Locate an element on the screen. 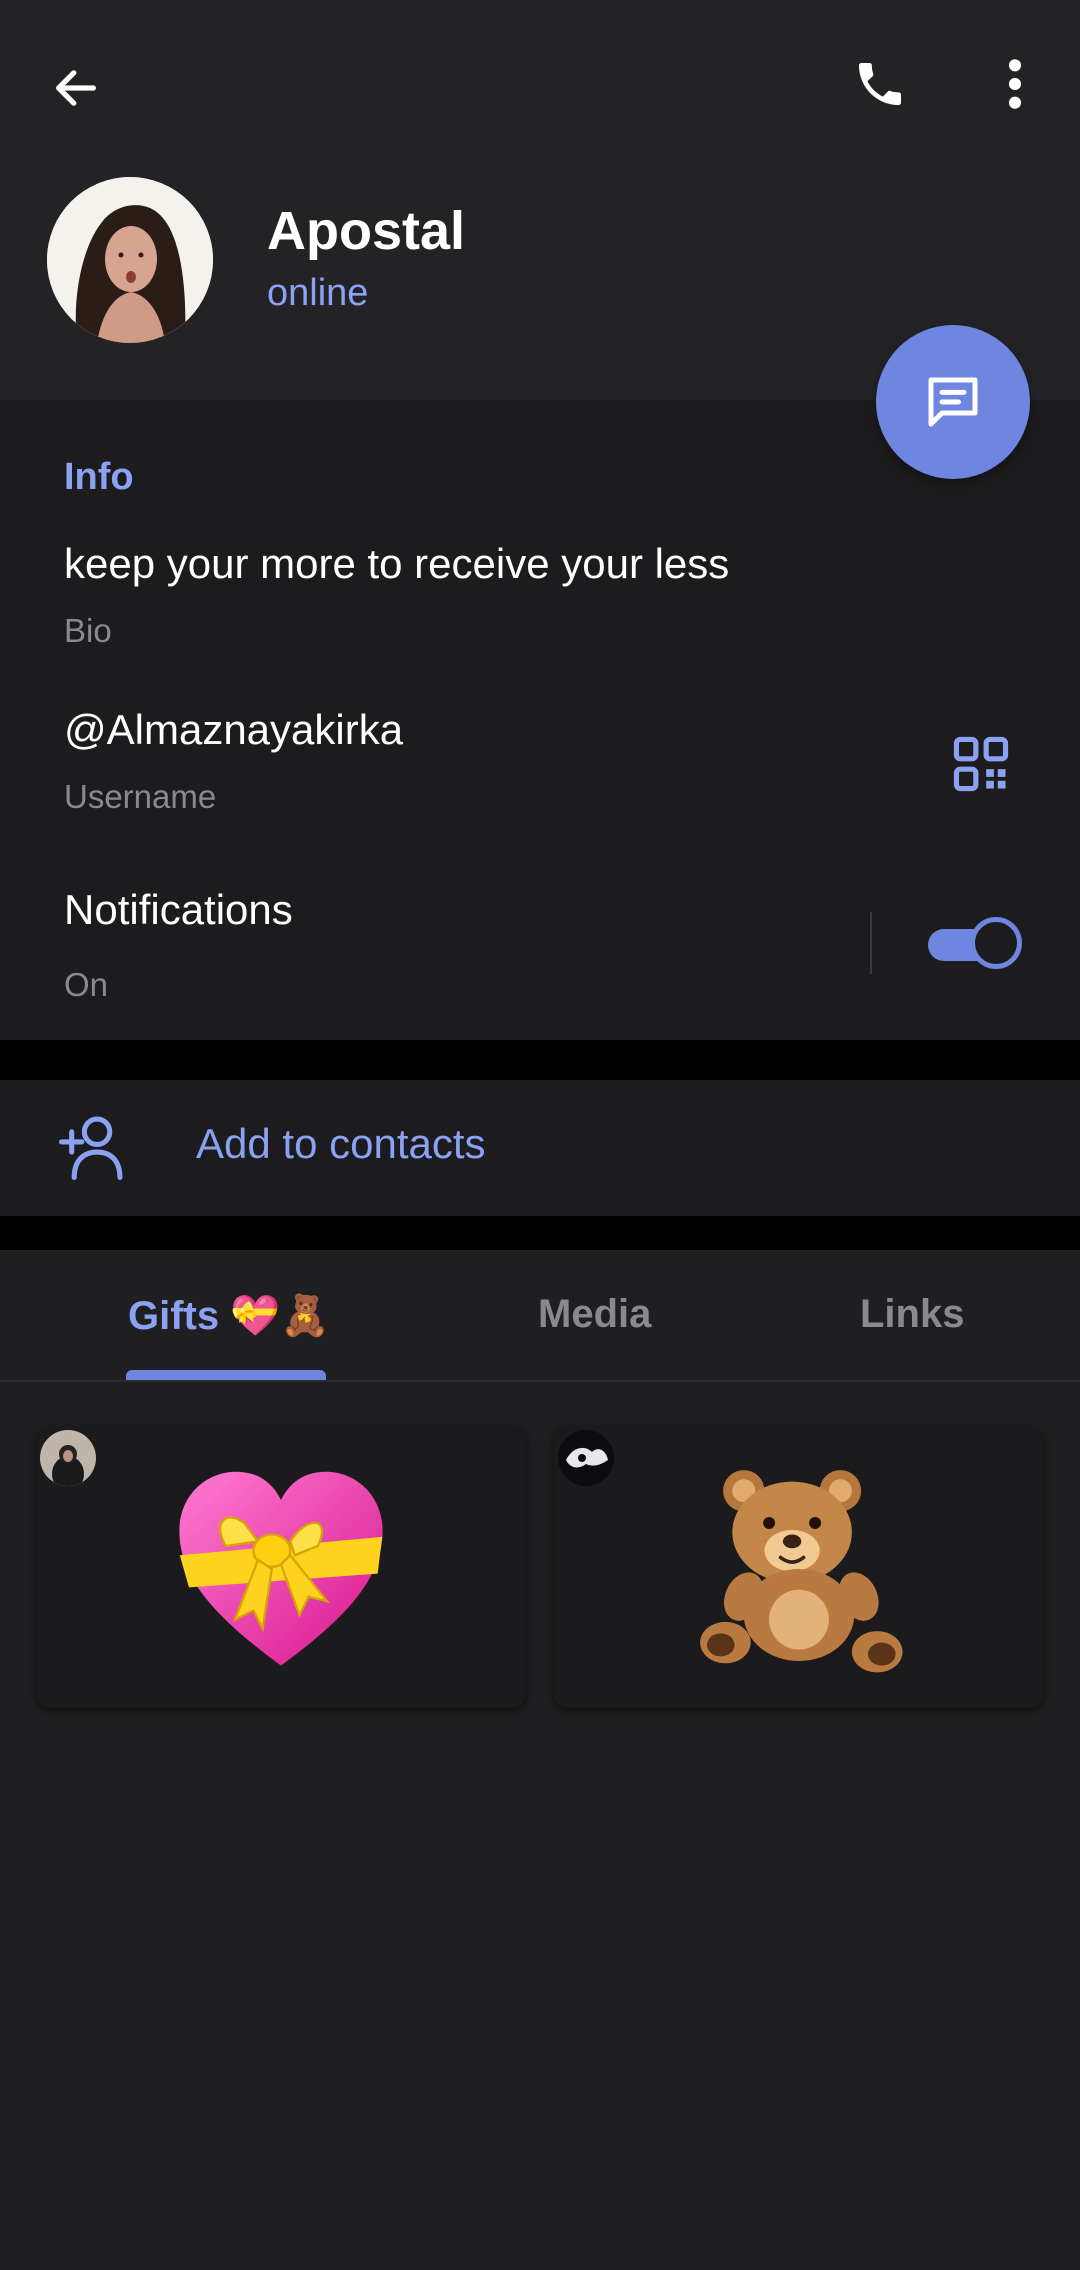  tab-media: Media is located at coordinates (594, 1314).